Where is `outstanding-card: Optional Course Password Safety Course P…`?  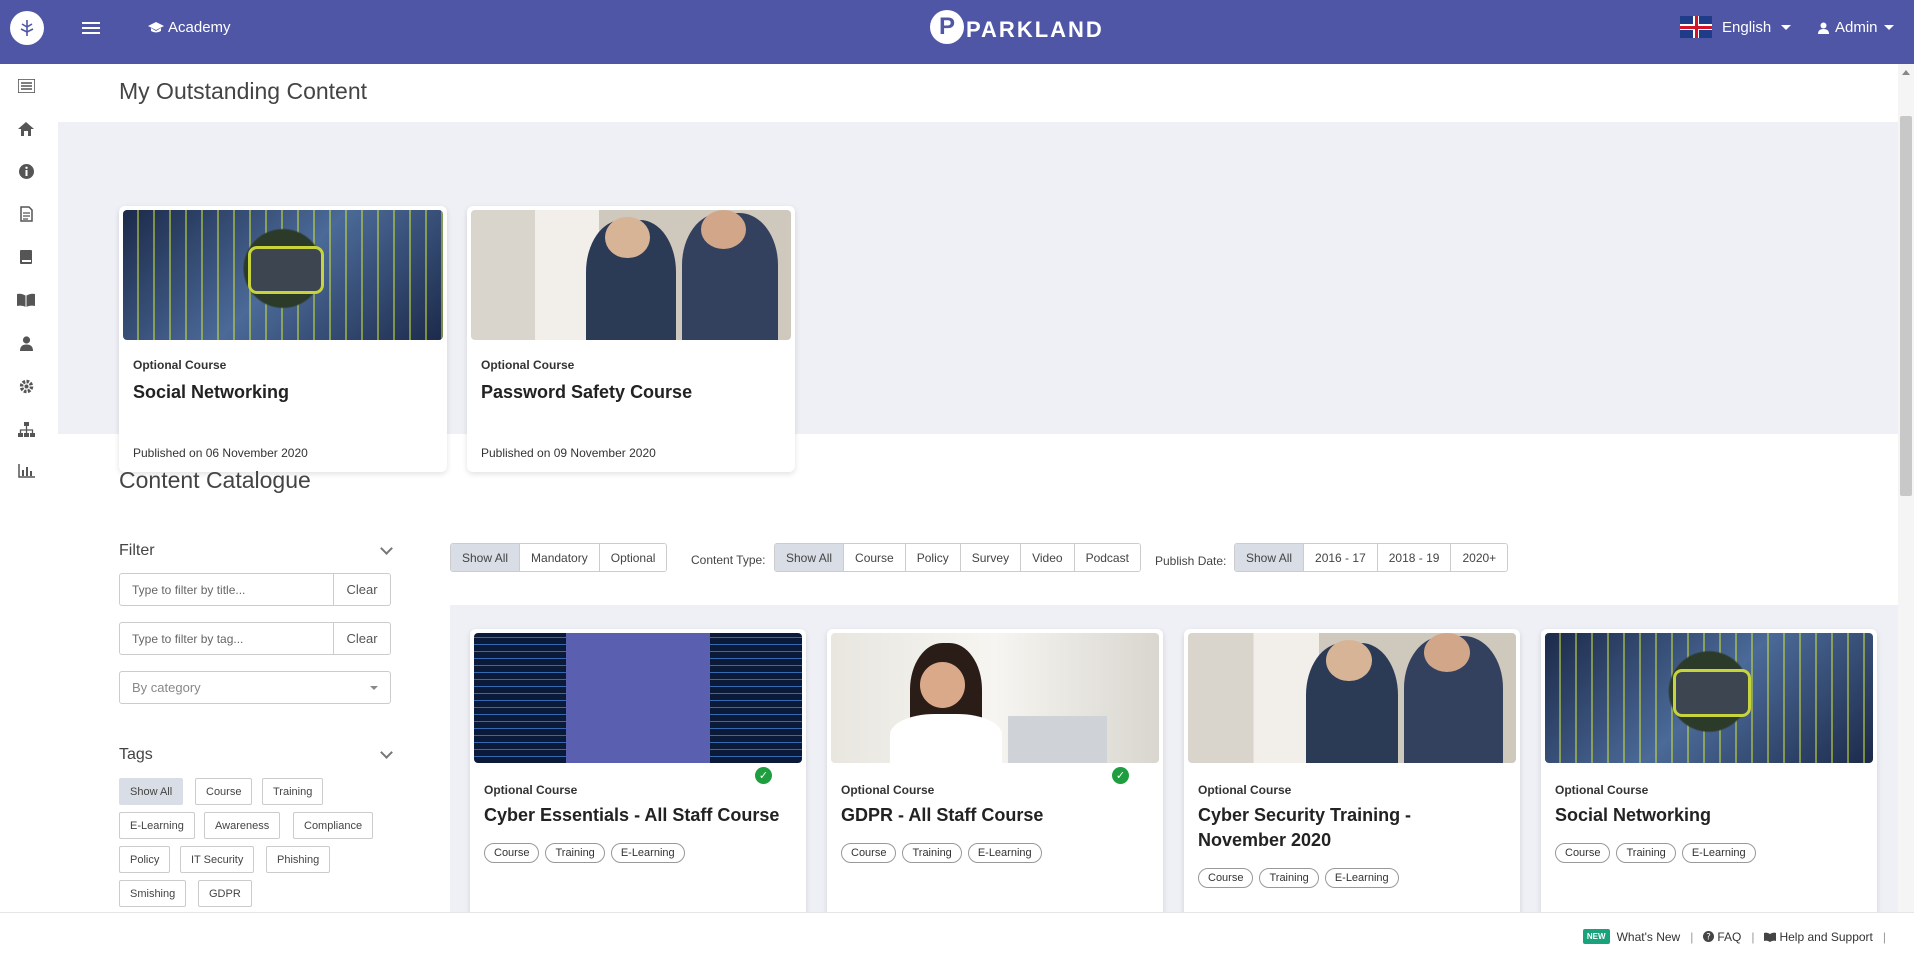
outstanding-card: Optional Course Password Safety Course P… is located at coordinates (631, 339).